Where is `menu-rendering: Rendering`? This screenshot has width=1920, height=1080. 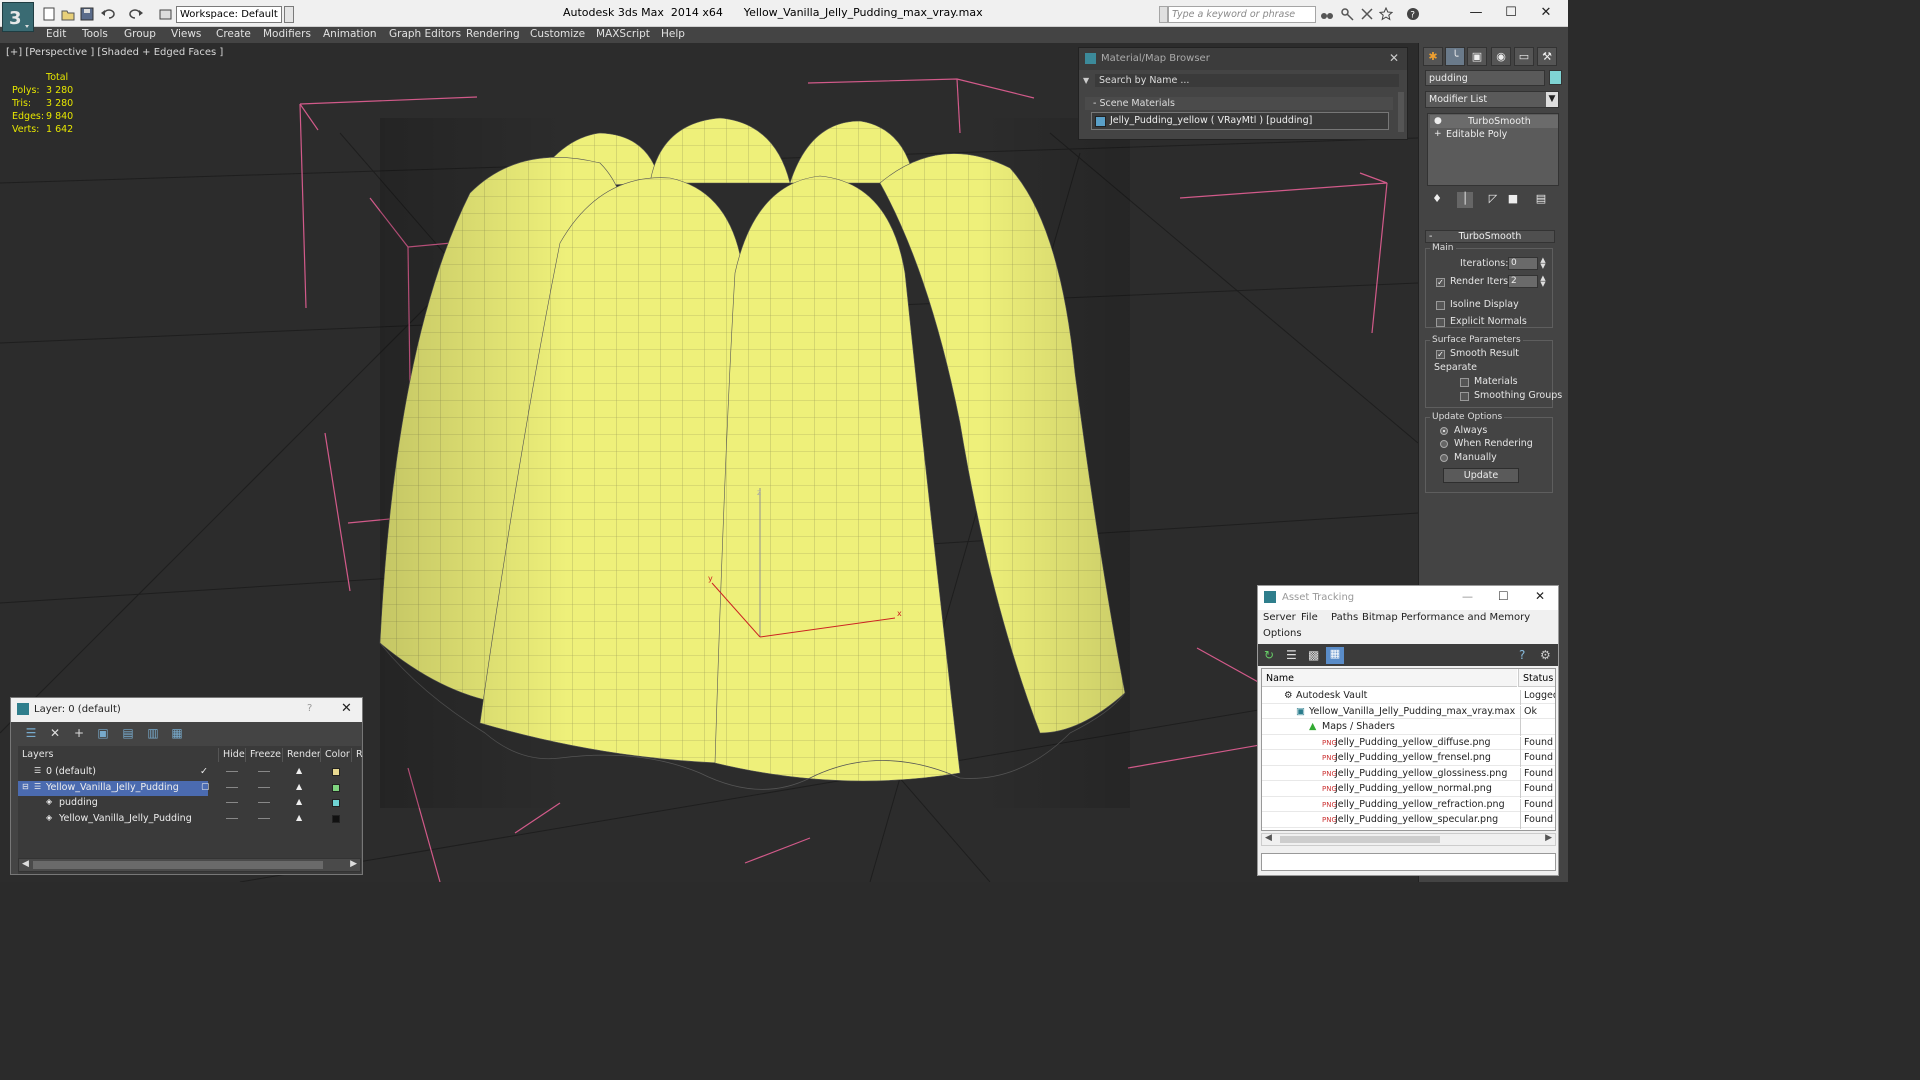 menu-rendering: Rendering is located at coordinates (493, 34).